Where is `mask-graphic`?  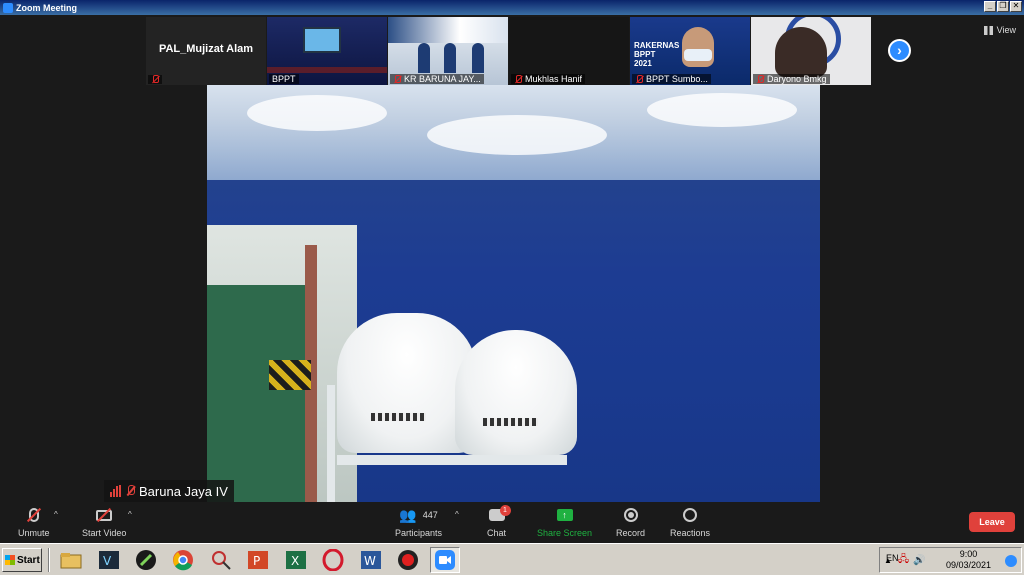
mask-graphic is located at coordinates (698, 55).